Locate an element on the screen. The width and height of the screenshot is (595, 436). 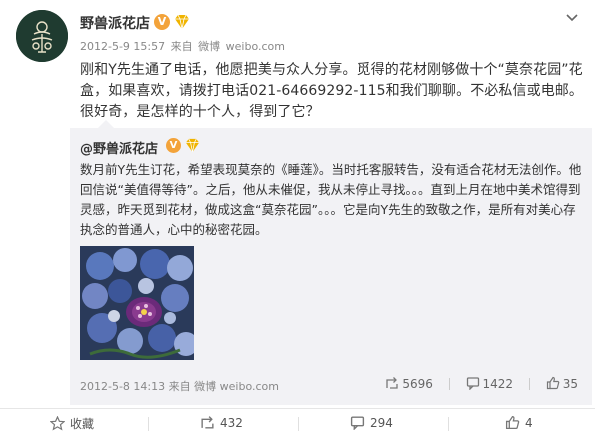
flower-box-image is located at coordinates (137, 303).